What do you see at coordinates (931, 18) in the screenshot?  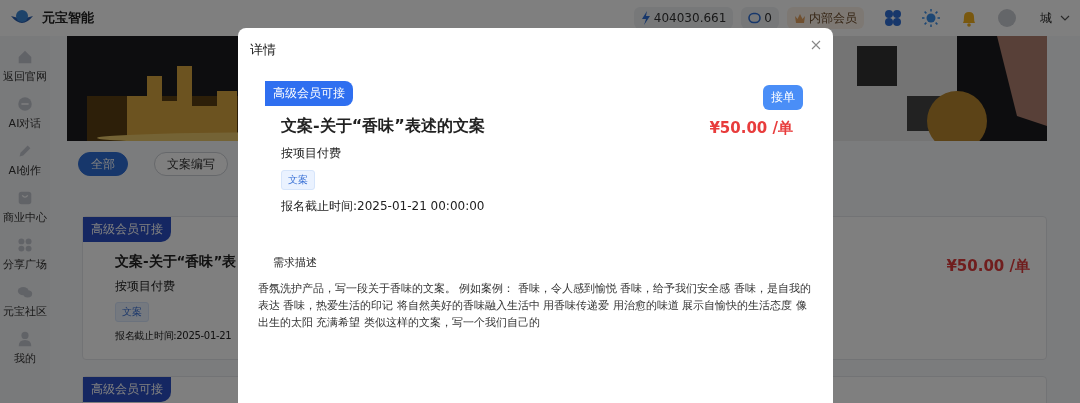 I see `sun-icon` at bounding box center [931, 18].